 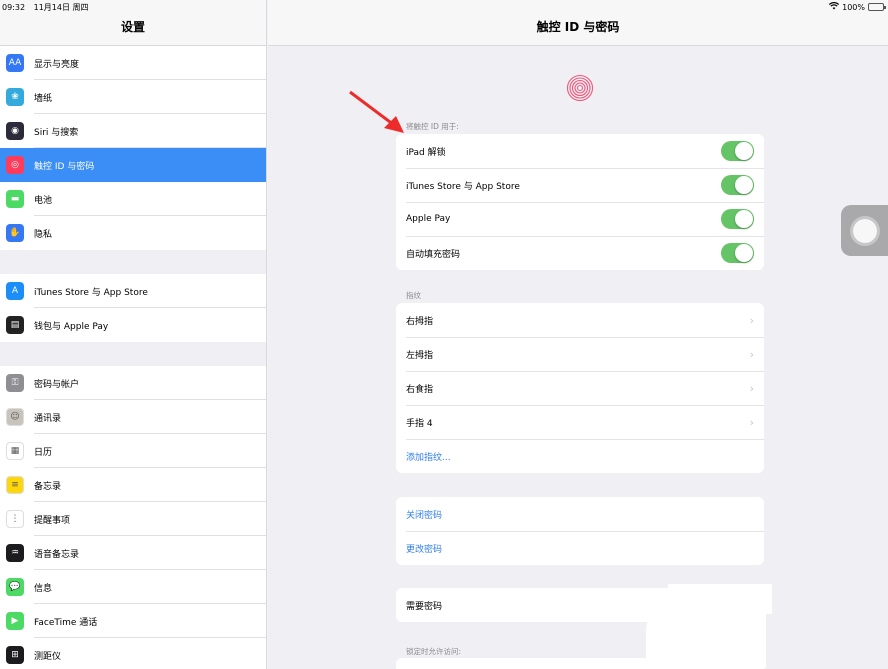 I want to click on red-arrow-annotation-icon, so click(x=376, y=111).